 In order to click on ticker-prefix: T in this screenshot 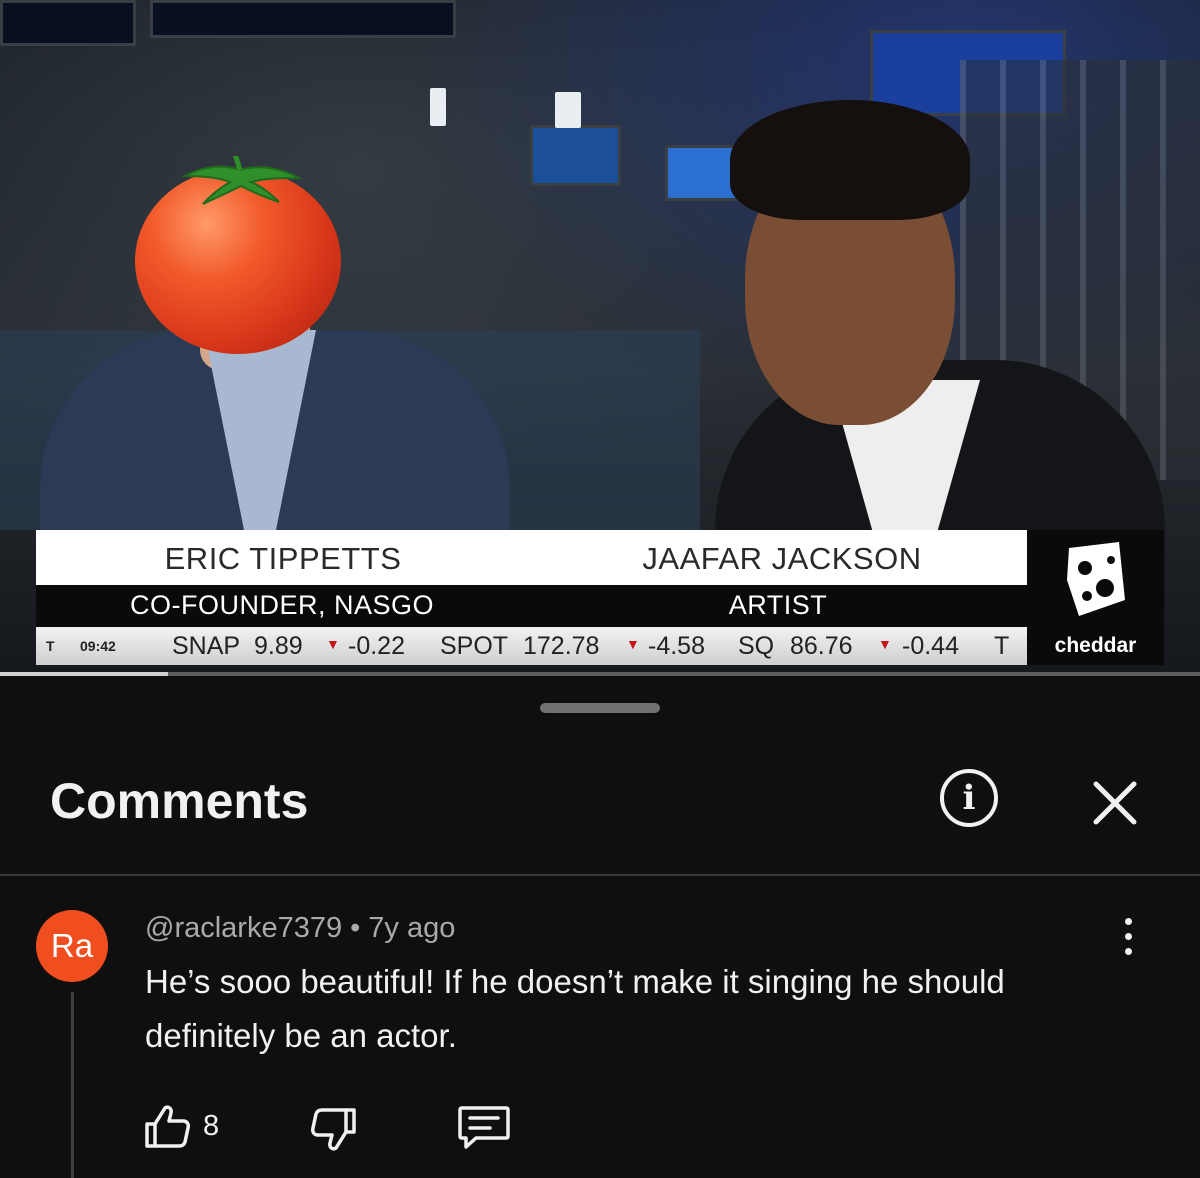, I will do `click(50, 646)`.